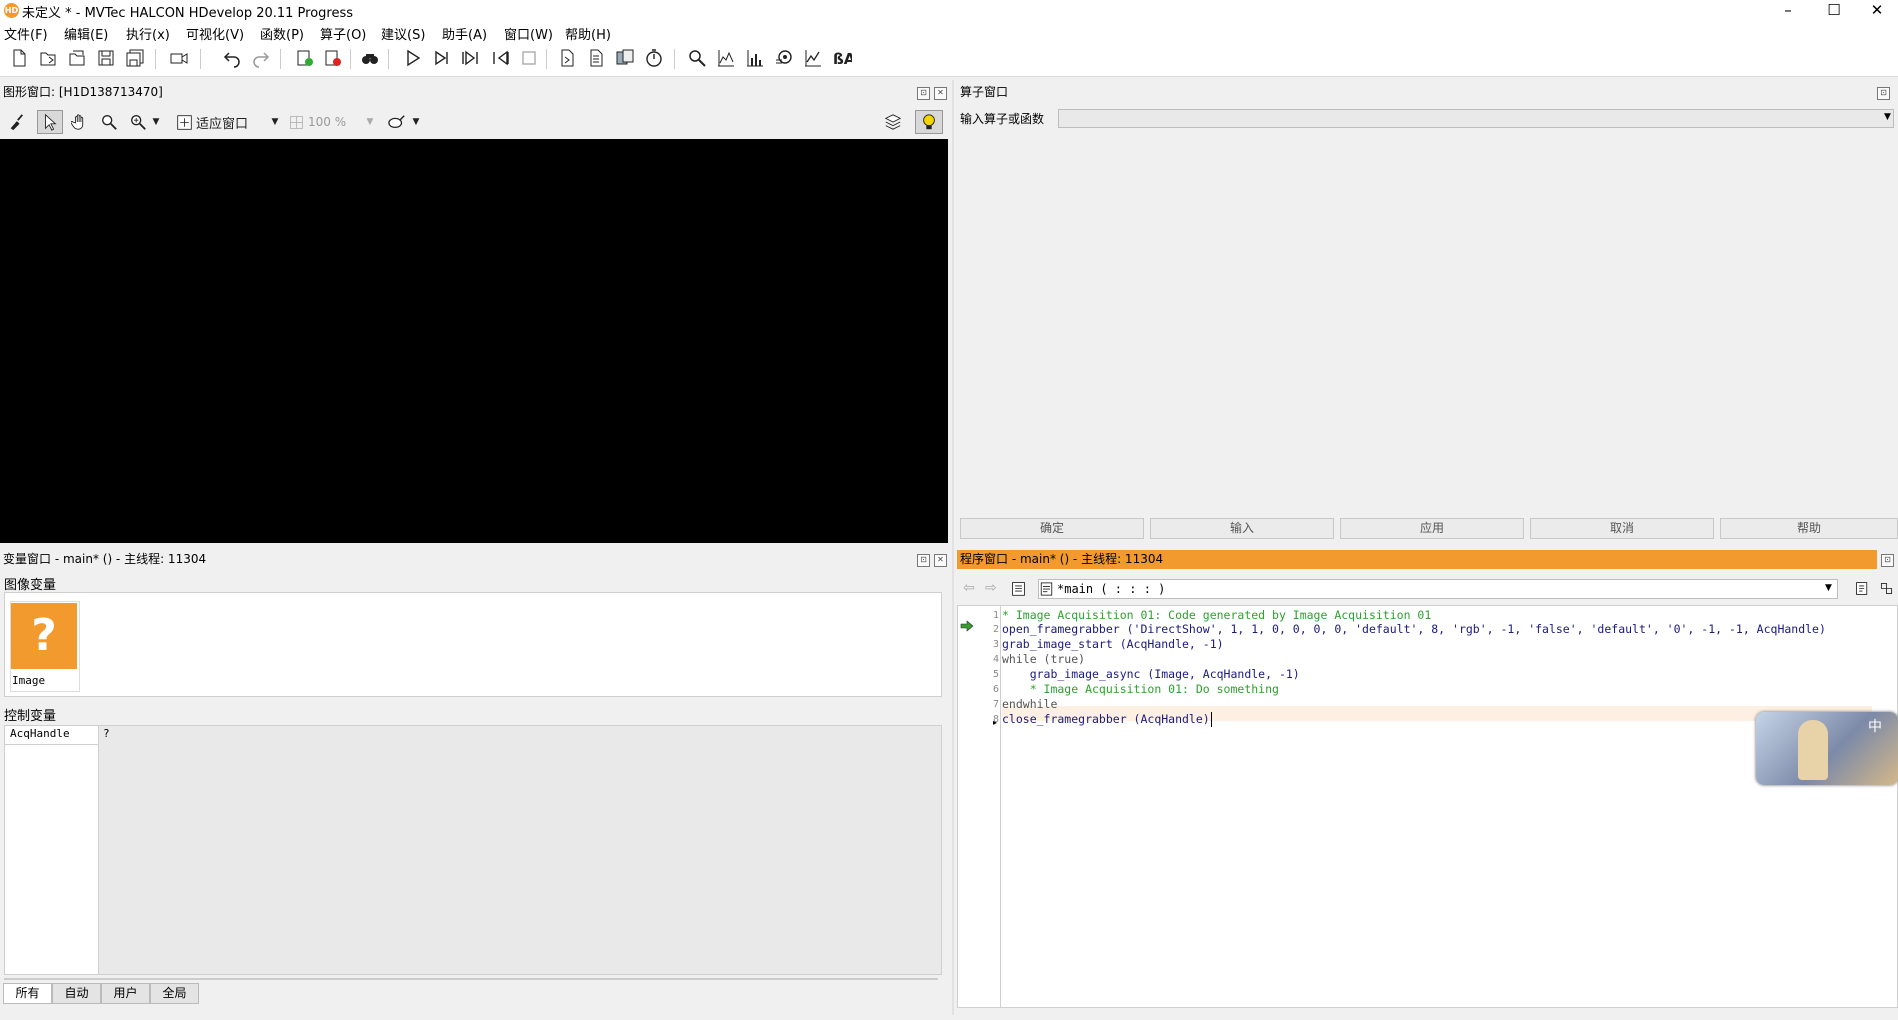 This screenshot has width=1898, height=1020. Describe the element at coordinates (370, 58) in the screenshot. I see `find-icon` at that location.